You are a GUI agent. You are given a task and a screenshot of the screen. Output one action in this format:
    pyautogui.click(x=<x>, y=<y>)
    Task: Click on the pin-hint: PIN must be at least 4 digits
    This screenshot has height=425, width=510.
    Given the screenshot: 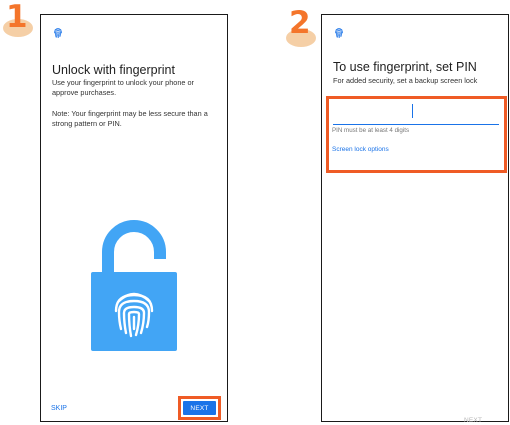 What is the action you would take?
    pyautogui.click(x=371, y=130)
    